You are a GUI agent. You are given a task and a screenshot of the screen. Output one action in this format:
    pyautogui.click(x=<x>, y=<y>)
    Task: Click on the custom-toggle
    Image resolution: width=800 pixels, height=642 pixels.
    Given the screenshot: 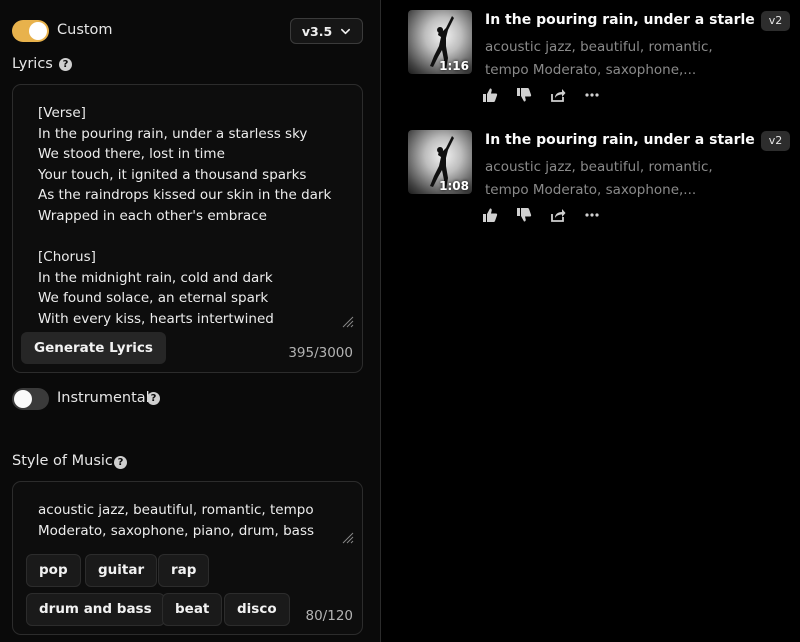 What is the action you would take?
    pyautogui.click(x=30, y=31)
    